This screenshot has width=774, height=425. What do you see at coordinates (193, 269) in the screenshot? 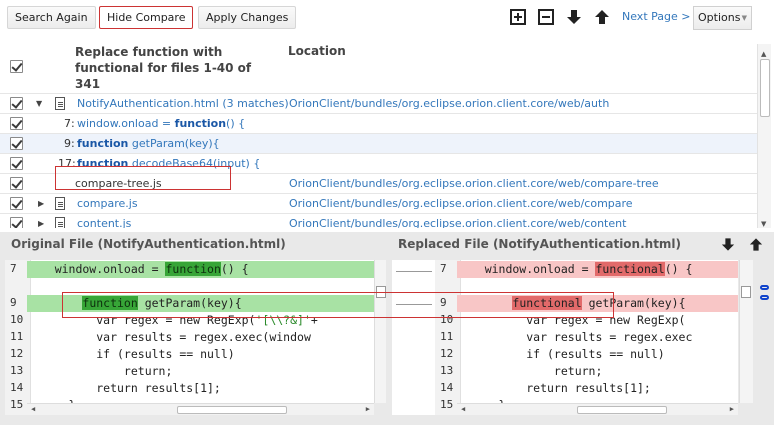
I see `changed-token: function` at bounding box center [193, 269].